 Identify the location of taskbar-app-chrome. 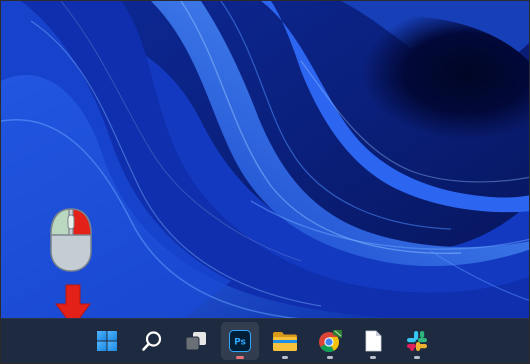
(330, 341).